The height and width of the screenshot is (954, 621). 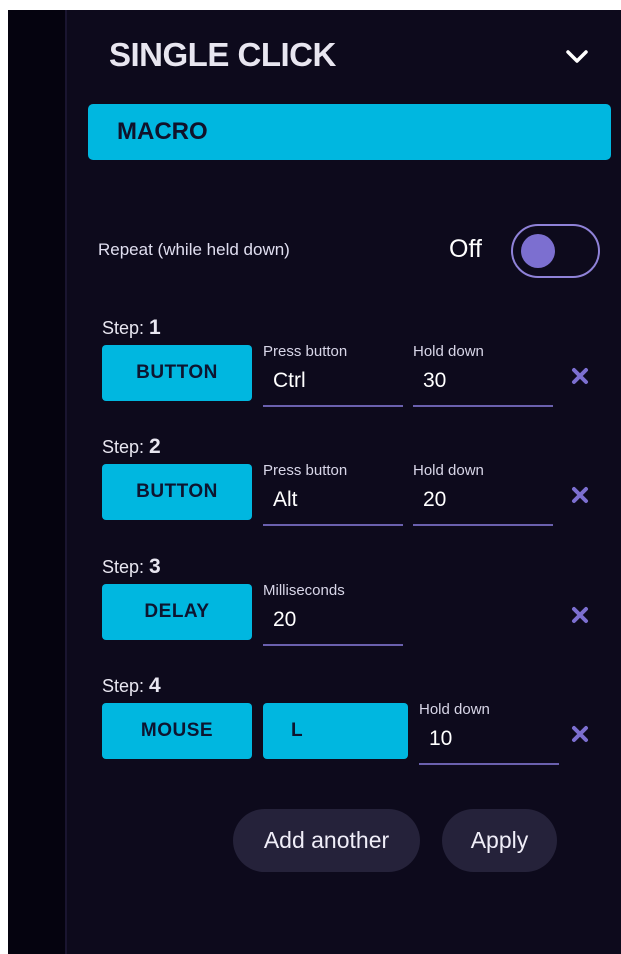 I want to click on mode-selector: MACRO, so click(x=349, y=132).